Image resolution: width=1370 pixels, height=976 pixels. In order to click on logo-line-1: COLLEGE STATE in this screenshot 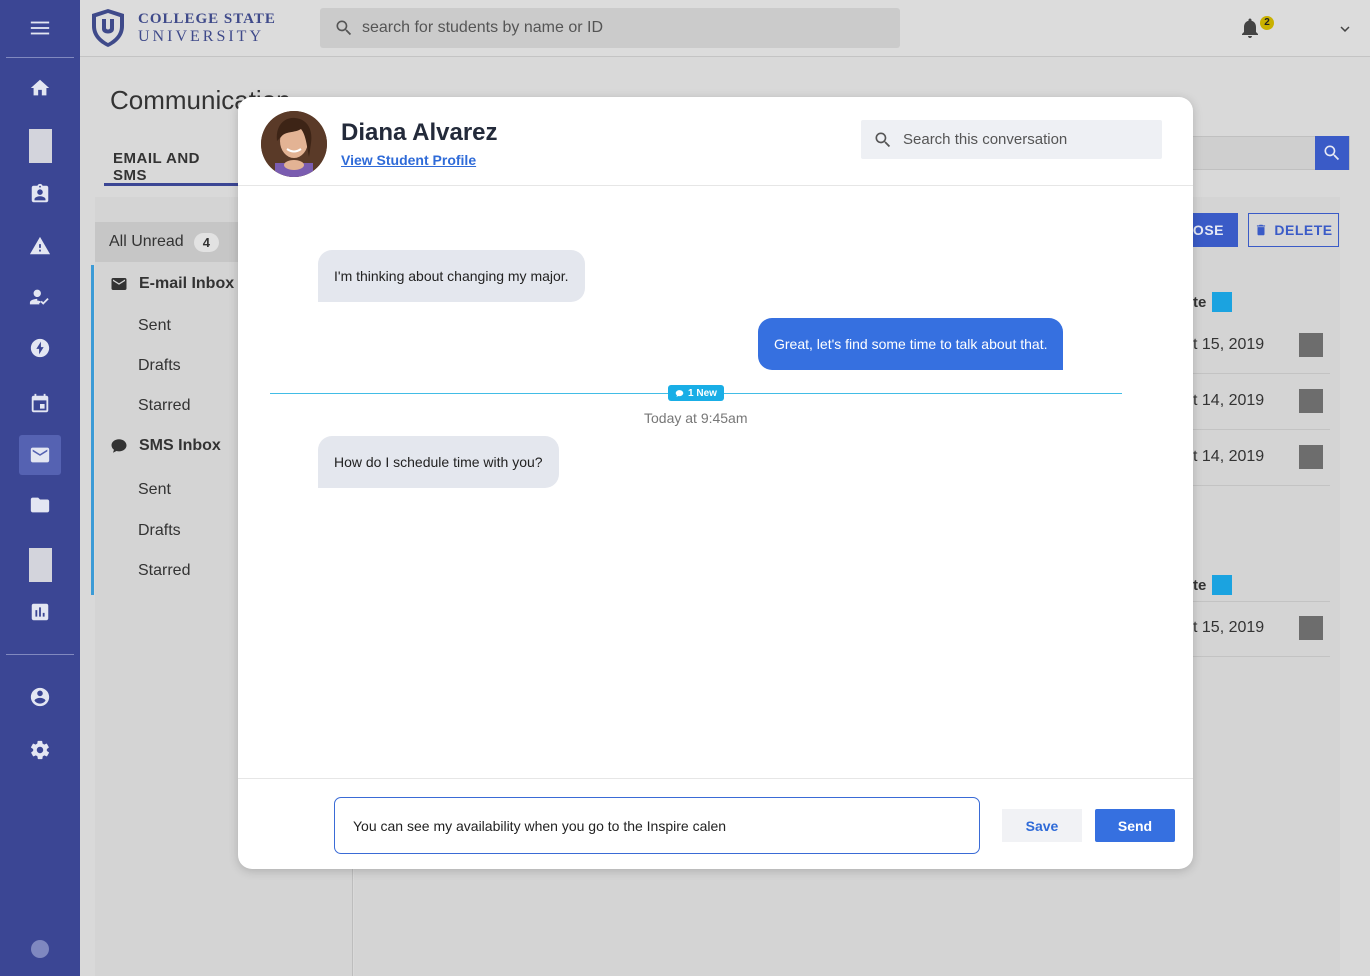, I will do `click(207, 19)`.